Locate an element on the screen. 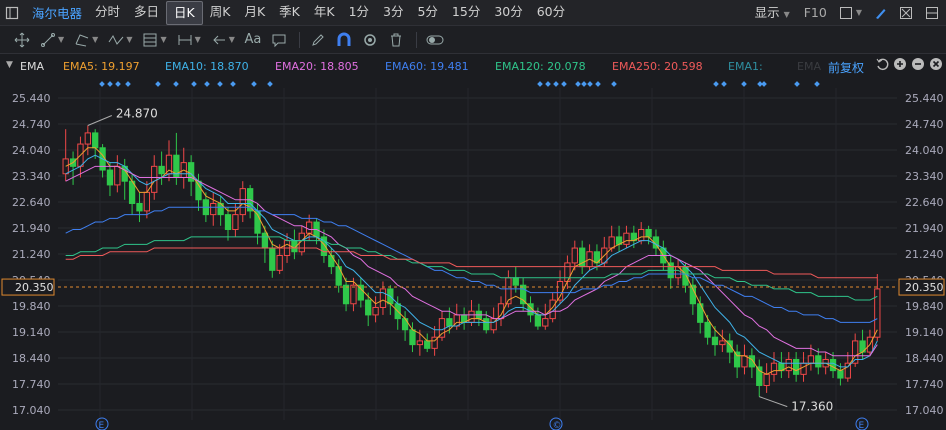 This screenshot has height=430, width=946. text-icon: Aa is located at coordinates (253, 40).